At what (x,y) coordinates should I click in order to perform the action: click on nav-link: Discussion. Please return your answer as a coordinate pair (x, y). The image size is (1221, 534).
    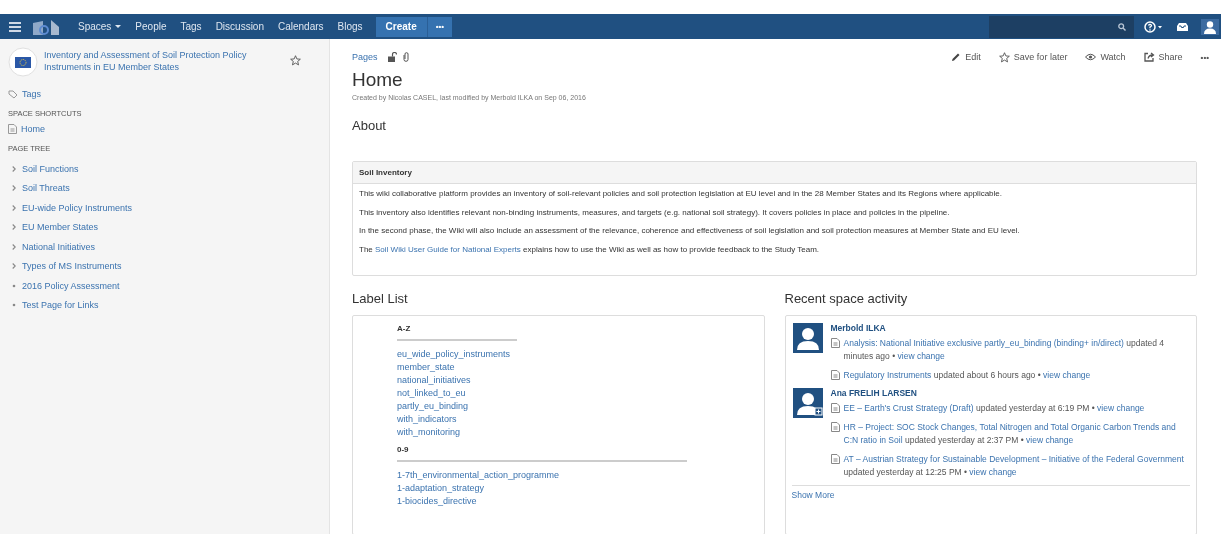
    Looking at the image, I should click on (239, 26).